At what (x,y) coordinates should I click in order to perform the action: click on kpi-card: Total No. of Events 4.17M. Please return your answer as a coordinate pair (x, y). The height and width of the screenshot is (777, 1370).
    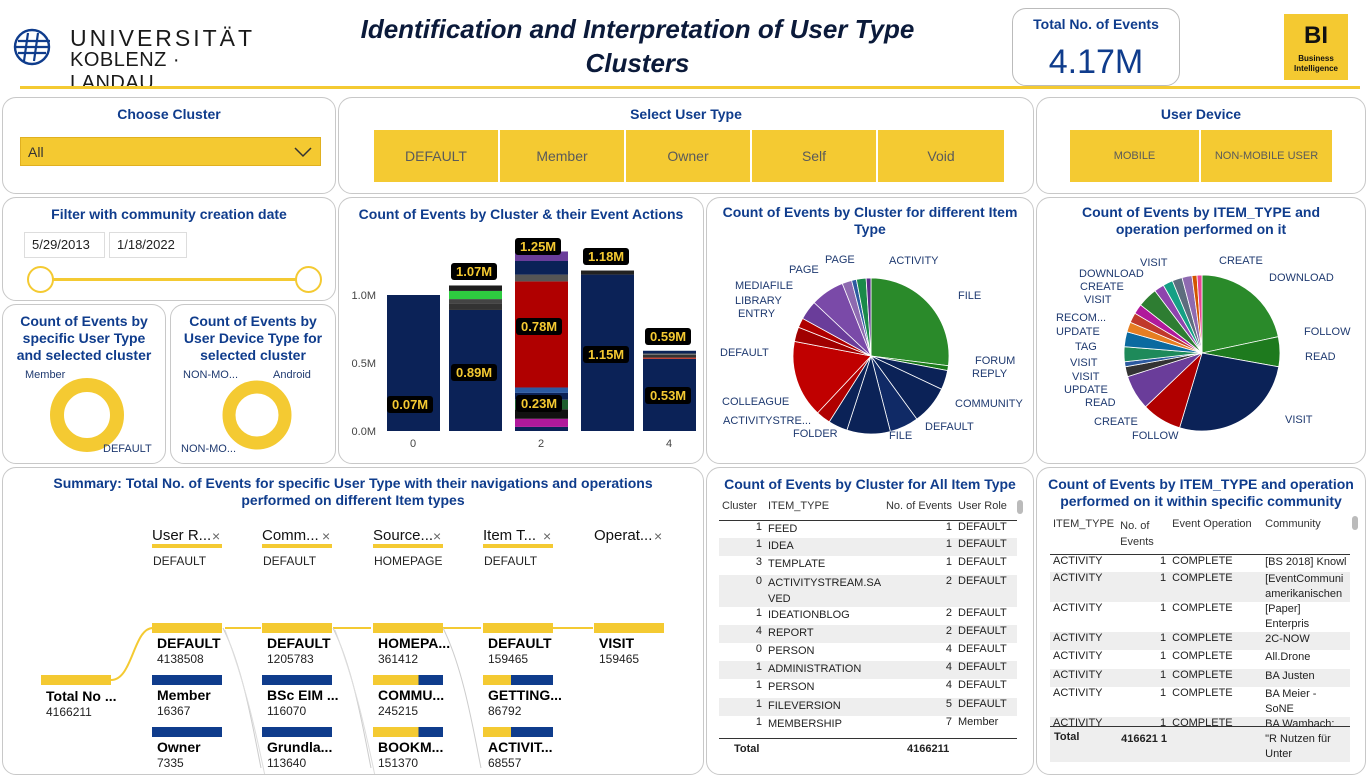
    Looking at the image, I should click on (1096, 47).